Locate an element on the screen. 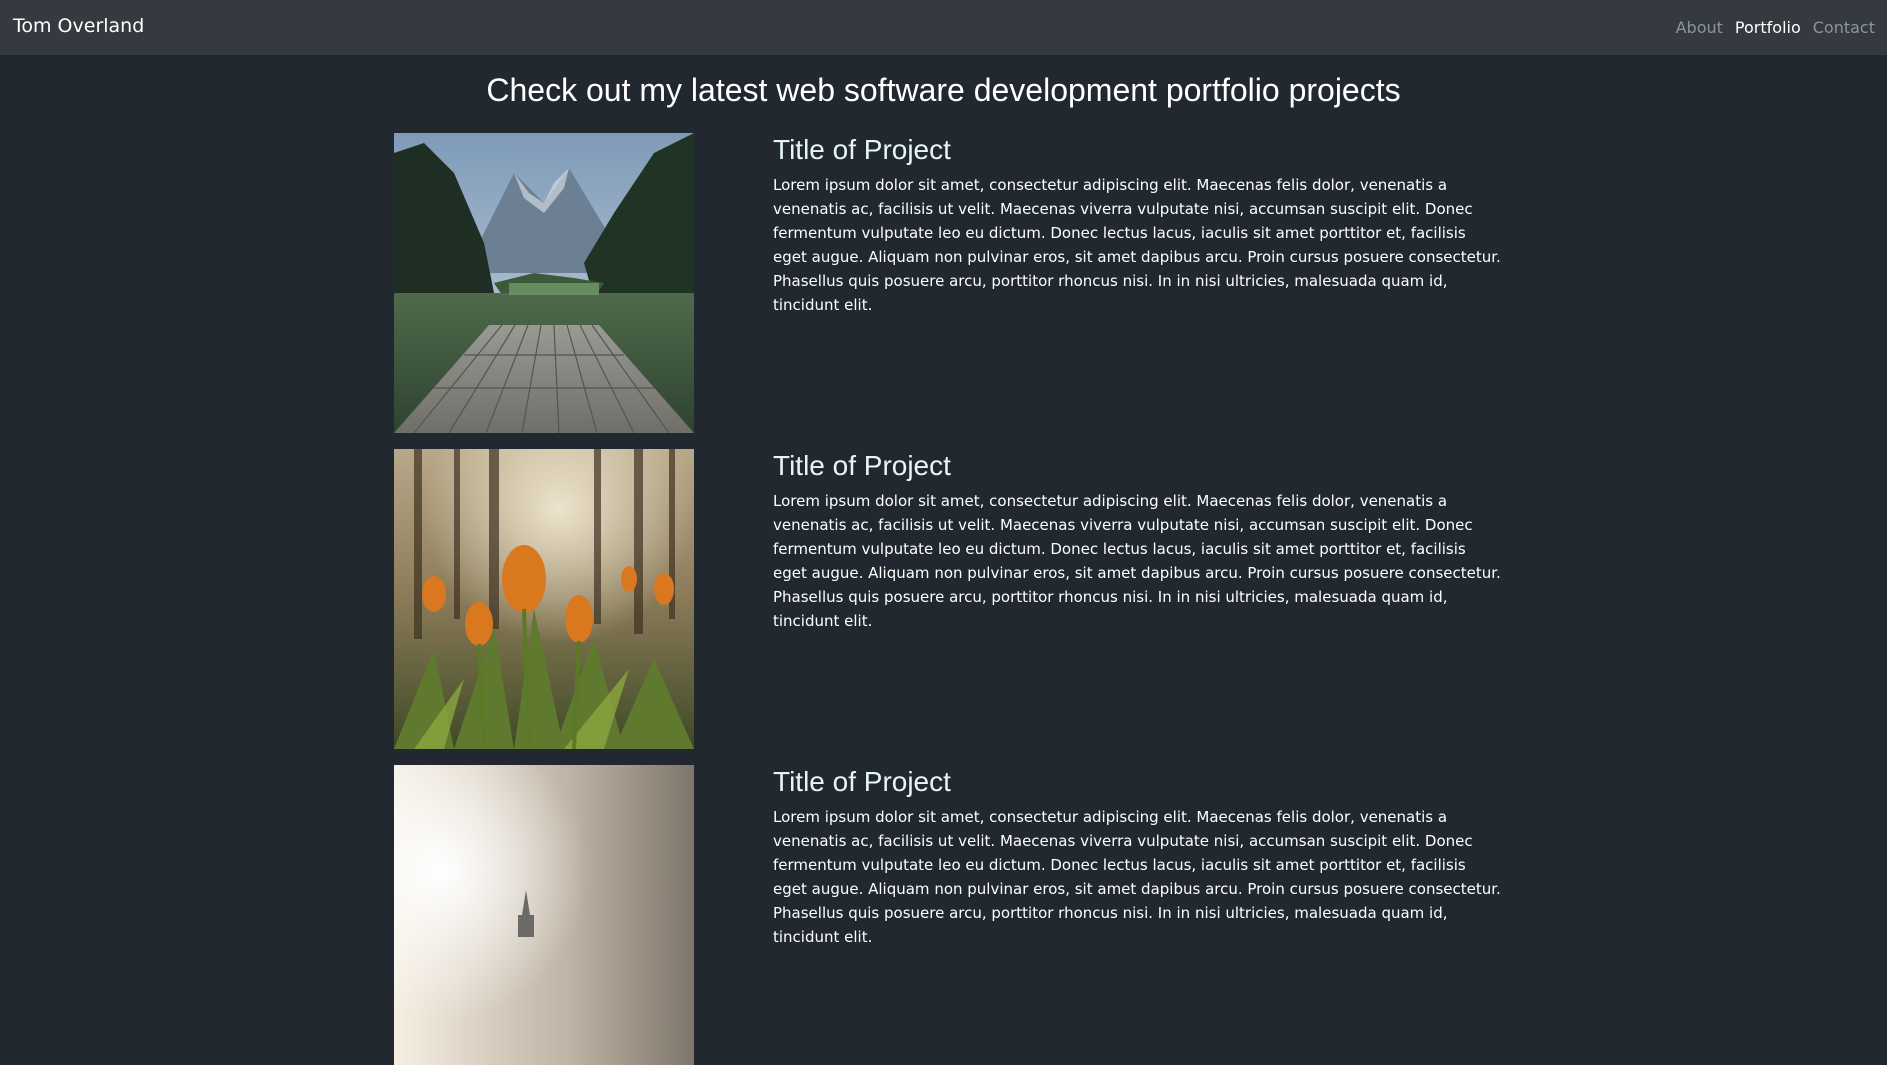 The image size is (1887, 1065). brand-link: Tom Overland is located at coordinates (78, 26).